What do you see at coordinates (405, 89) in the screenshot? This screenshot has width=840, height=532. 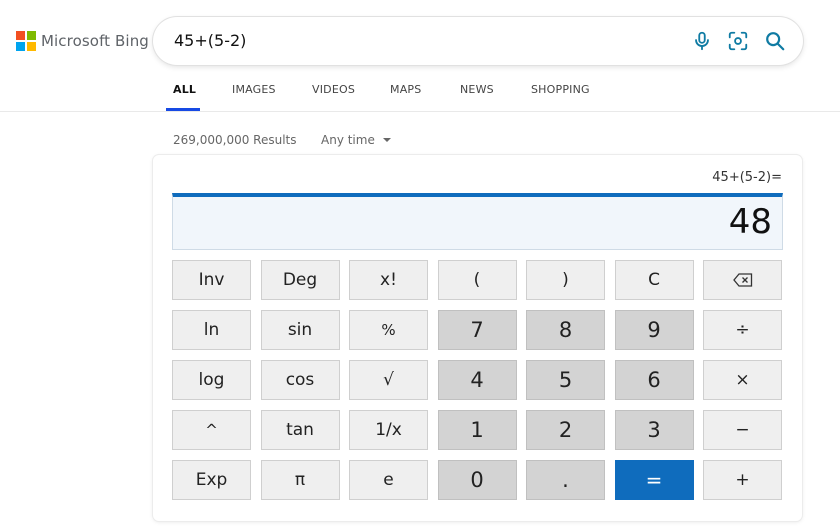 I see `tab-maps: MAPS` at bounding box center [405, 89].